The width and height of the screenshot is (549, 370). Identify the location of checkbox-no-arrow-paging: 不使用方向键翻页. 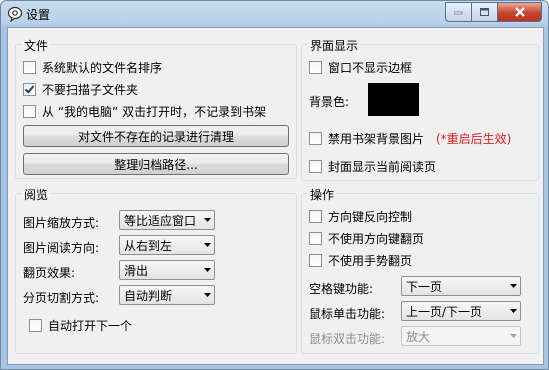
(366, 238).